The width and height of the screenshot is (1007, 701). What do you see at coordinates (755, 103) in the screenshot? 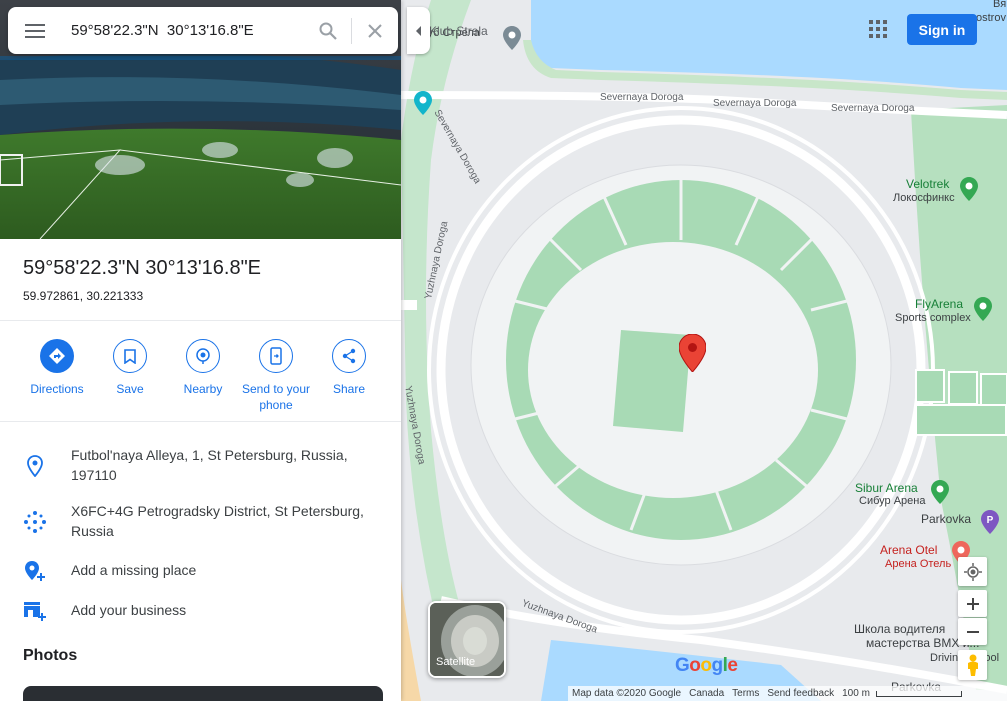
I see `map-label-severnaya-doroga-2: Severnaya Doroga` at bounding box center [755, 103].